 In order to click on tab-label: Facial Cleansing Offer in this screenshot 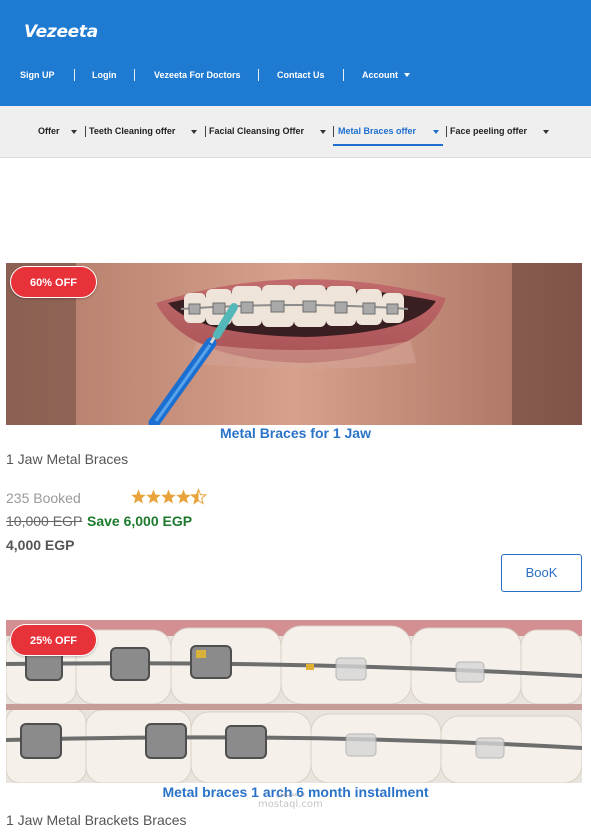, I will do `click(257, 131)`.